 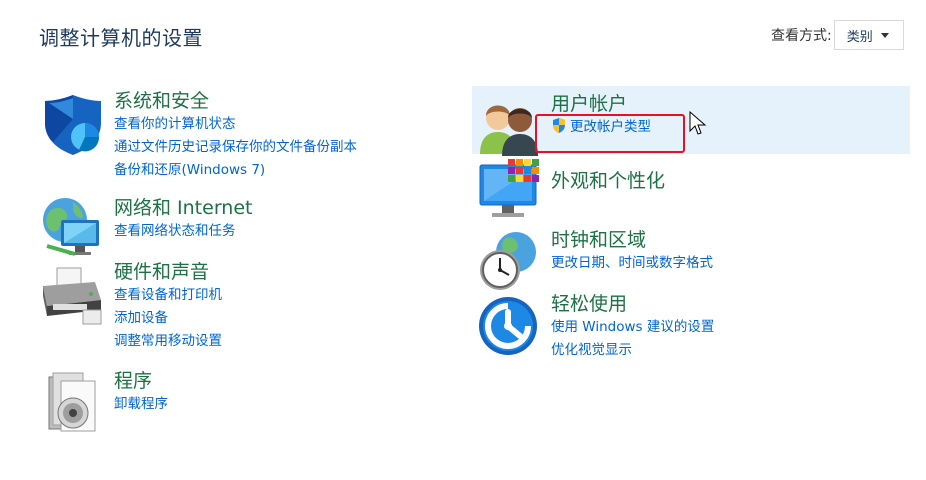 I want to click on category-appearance: 外观和个性化, so click(x=691, y=187).